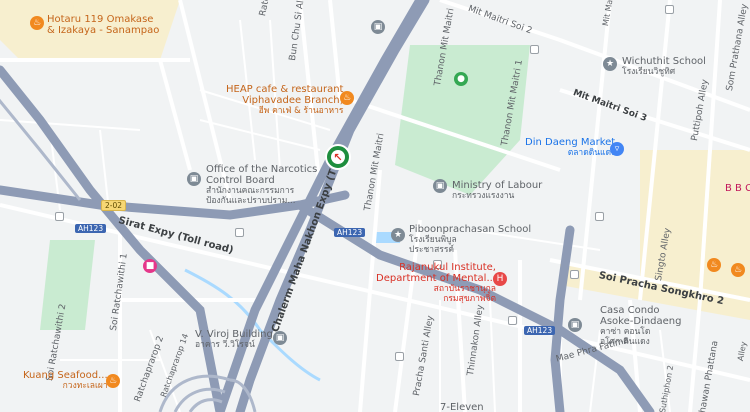  I want to click on place-kuang-seafood: Kuang Seafood... กวงทะเลเผา, so click(65, 380).